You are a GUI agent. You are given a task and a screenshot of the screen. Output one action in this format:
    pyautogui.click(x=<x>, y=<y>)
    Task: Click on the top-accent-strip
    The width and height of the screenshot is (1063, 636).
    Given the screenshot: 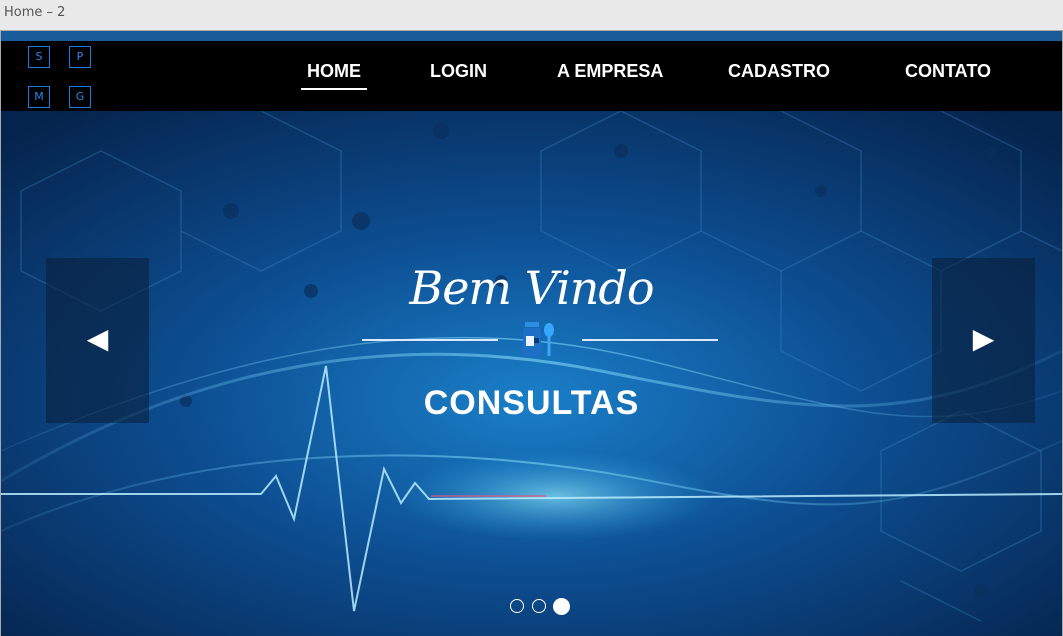 What is the action you would take?
    pyautogui.click(x=531, y=36)
    